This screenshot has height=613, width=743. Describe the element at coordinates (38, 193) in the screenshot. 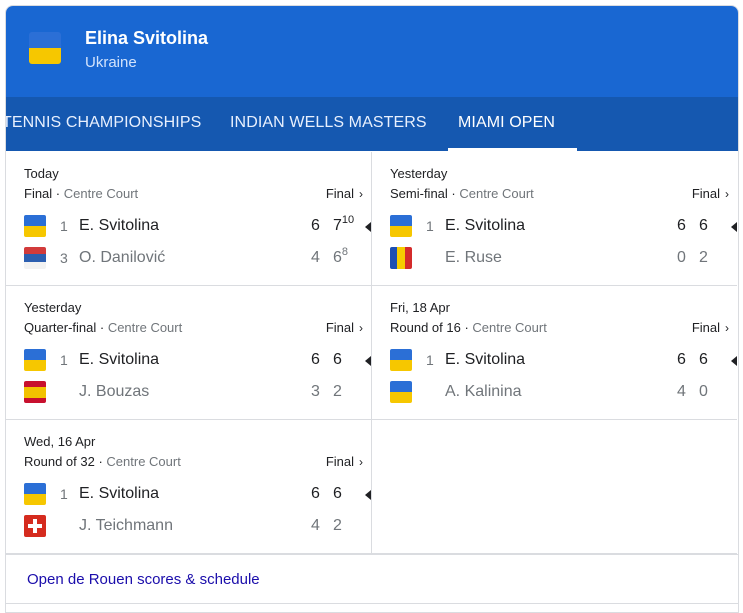

I see `round-label: Final` at that location.